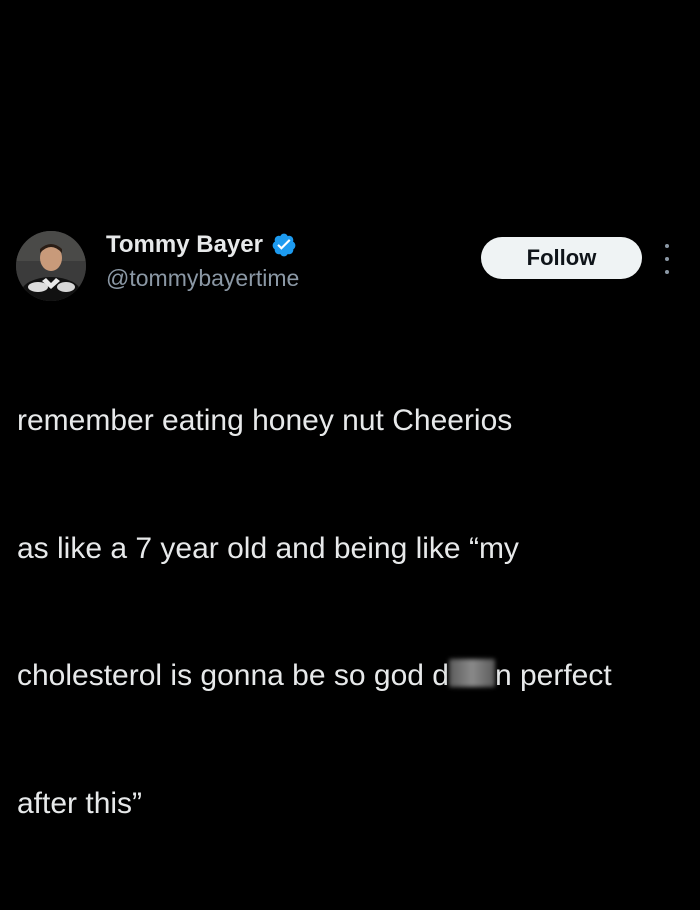  Describe the element at coordinates (561, 258) in the screenshot. I see `follow-button: Follow` at that location.